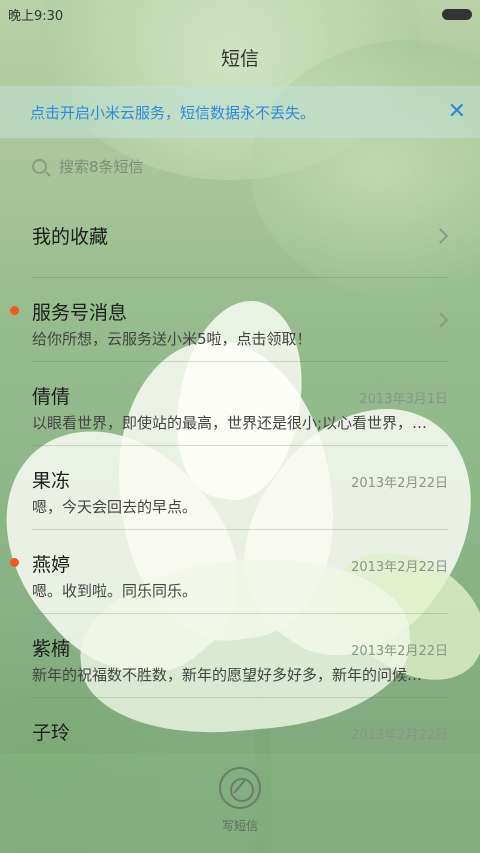  Describe the element at coordinates (39, 166) in the screenshot. I see `search-icon` at that location.